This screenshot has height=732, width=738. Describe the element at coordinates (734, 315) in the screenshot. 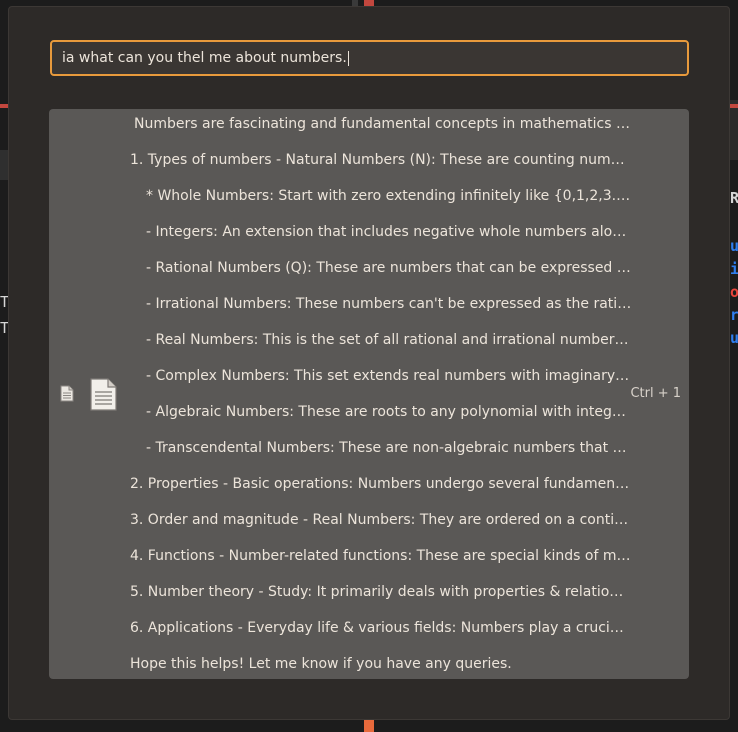

I see `background-code-right: r` at that location.